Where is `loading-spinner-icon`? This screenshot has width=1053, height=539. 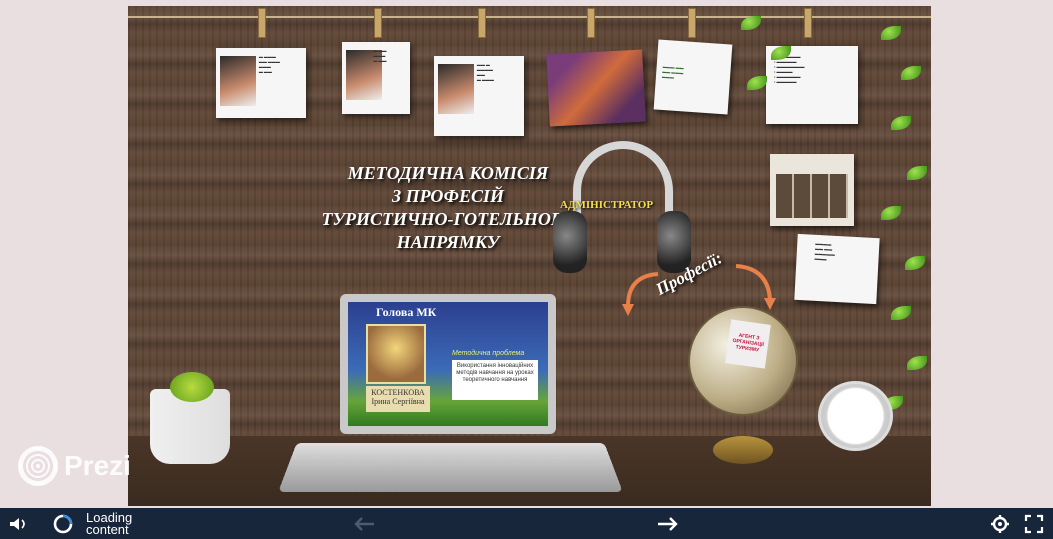
loading-spinner-icon is located at coordinates (63, 524).